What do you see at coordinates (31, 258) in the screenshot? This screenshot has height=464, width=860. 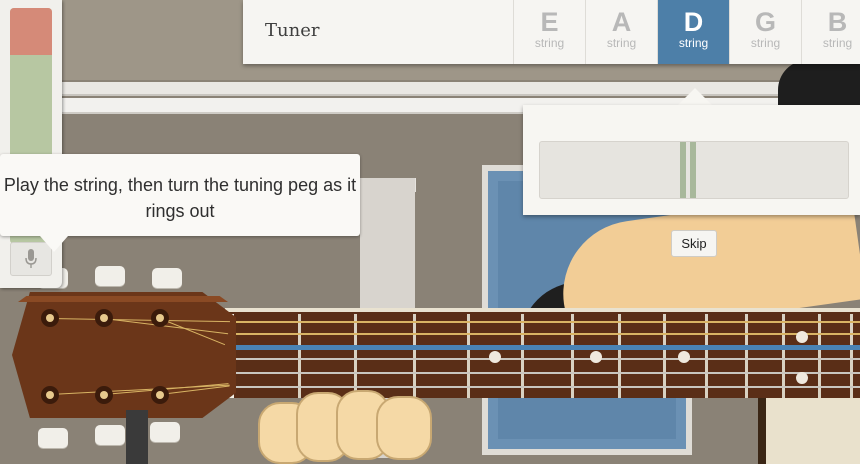 I see `microphone-icon` at bounding box center [31, 258].